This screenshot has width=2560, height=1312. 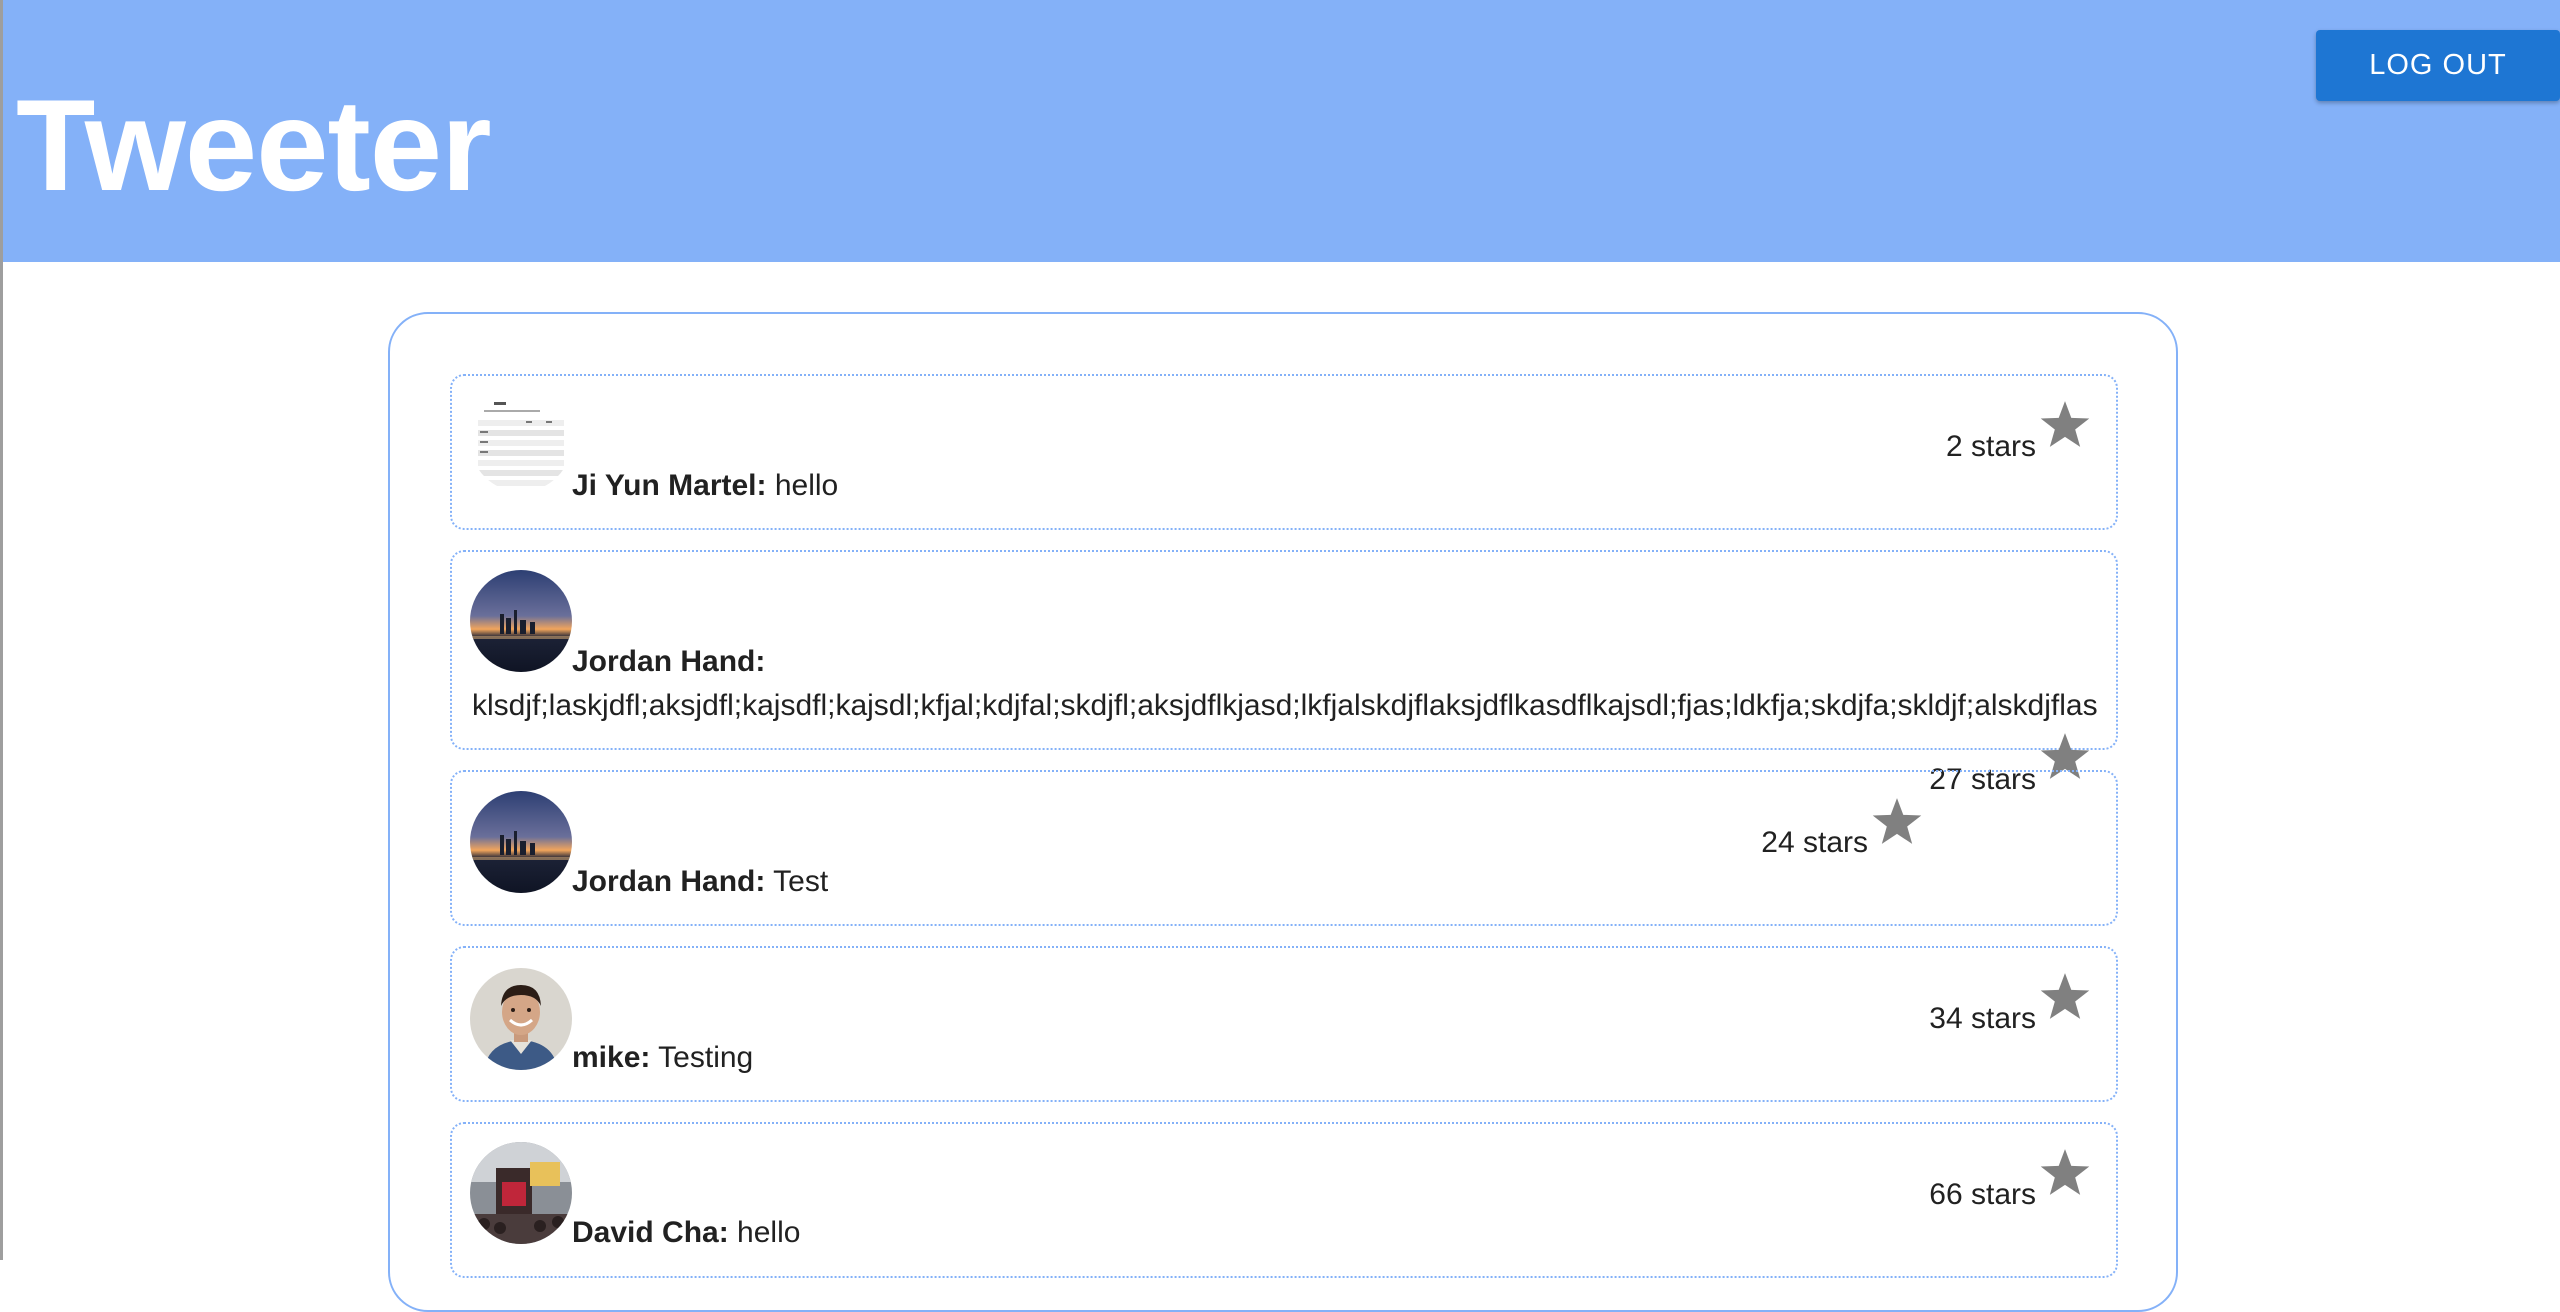 I want to click on star-count: 34 stars, so click(x=1982, y=1018).